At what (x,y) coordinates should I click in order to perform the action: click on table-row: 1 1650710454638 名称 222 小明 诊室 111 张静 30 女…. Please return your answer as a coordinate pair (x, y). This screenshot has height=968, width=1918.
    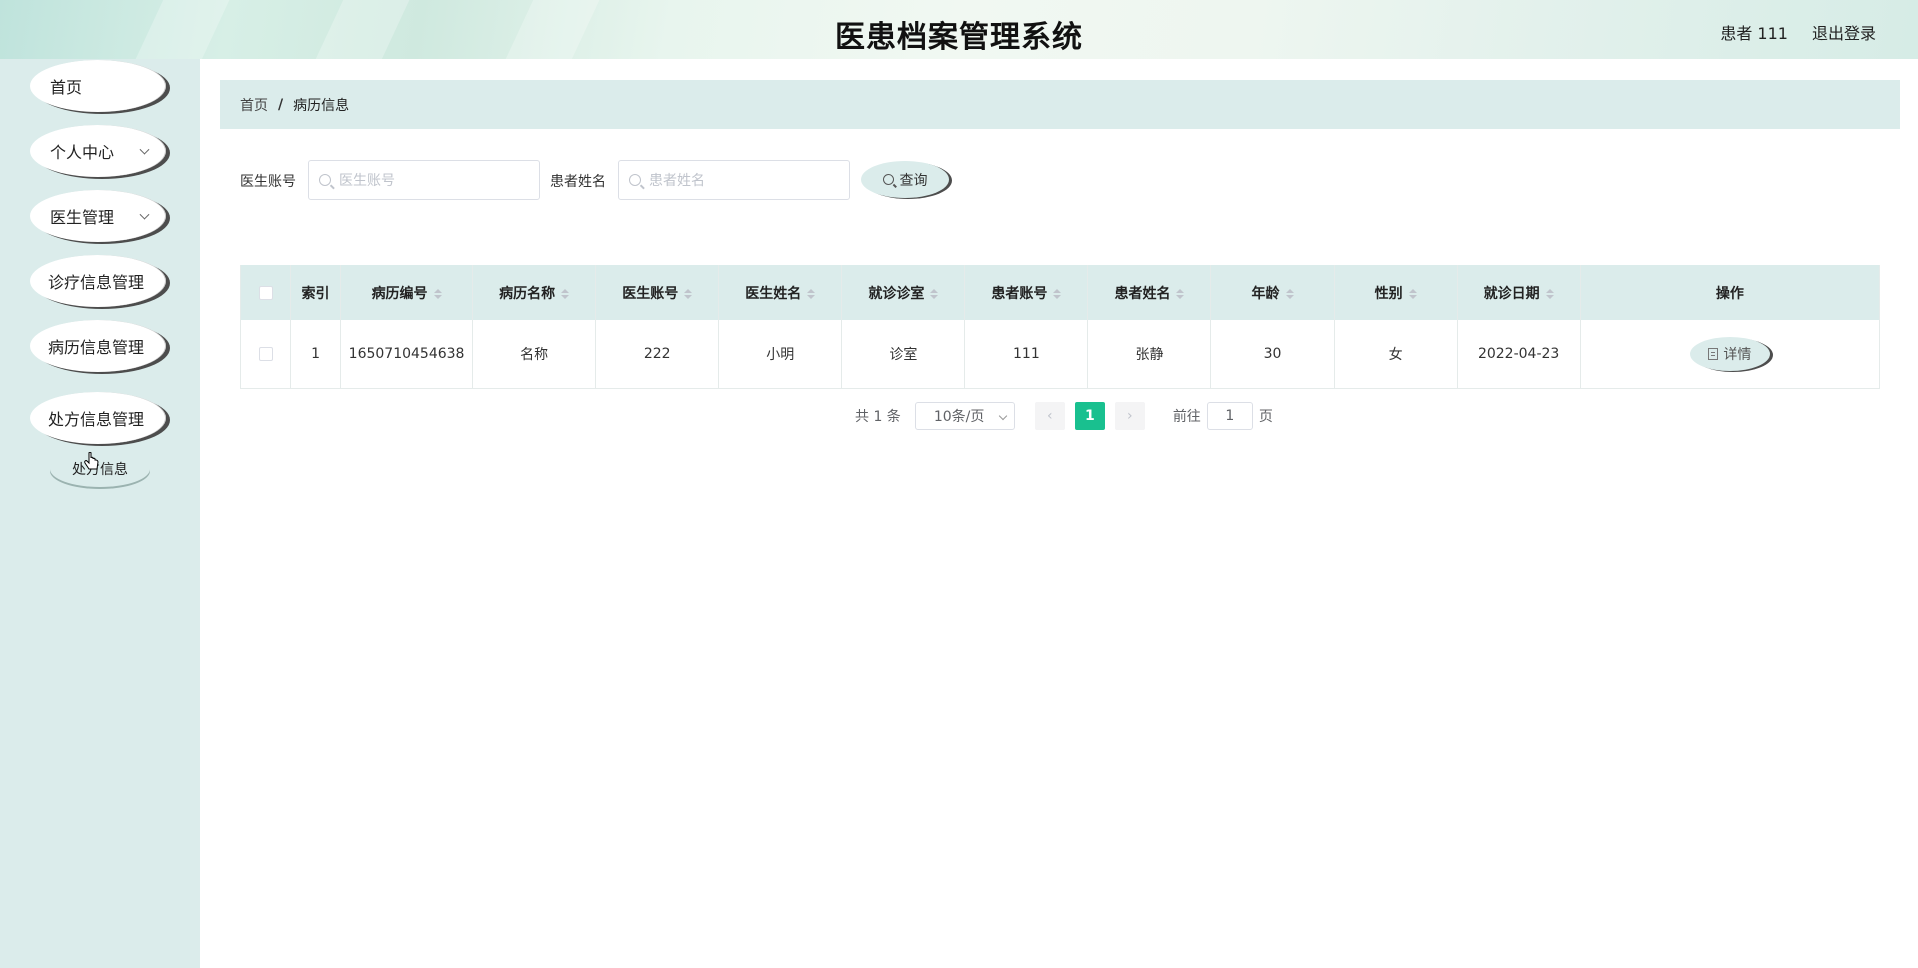
    Looking at the image, I should click on (1060, 354).